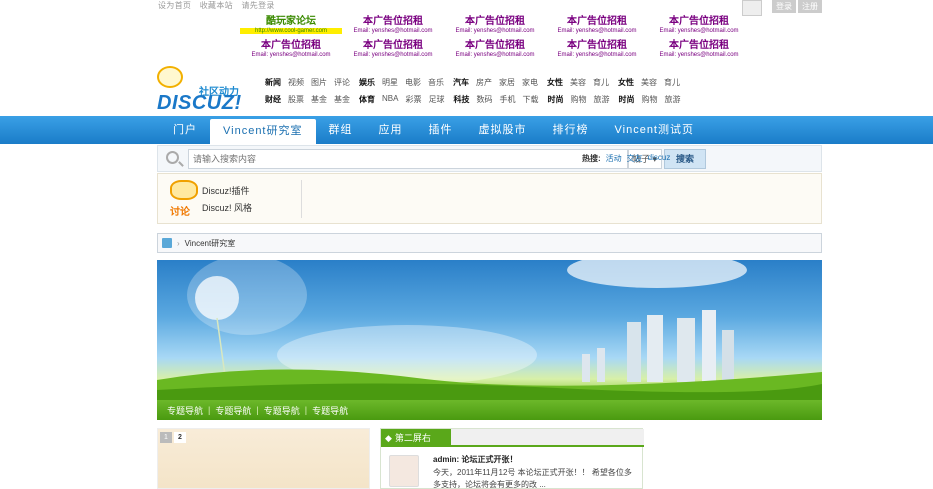 This screenshot has height=489, width=933. What do you see at coordinates (263, 458) in the screenshot?
I see `slideshow: 12` at bounding box center [263, 458].